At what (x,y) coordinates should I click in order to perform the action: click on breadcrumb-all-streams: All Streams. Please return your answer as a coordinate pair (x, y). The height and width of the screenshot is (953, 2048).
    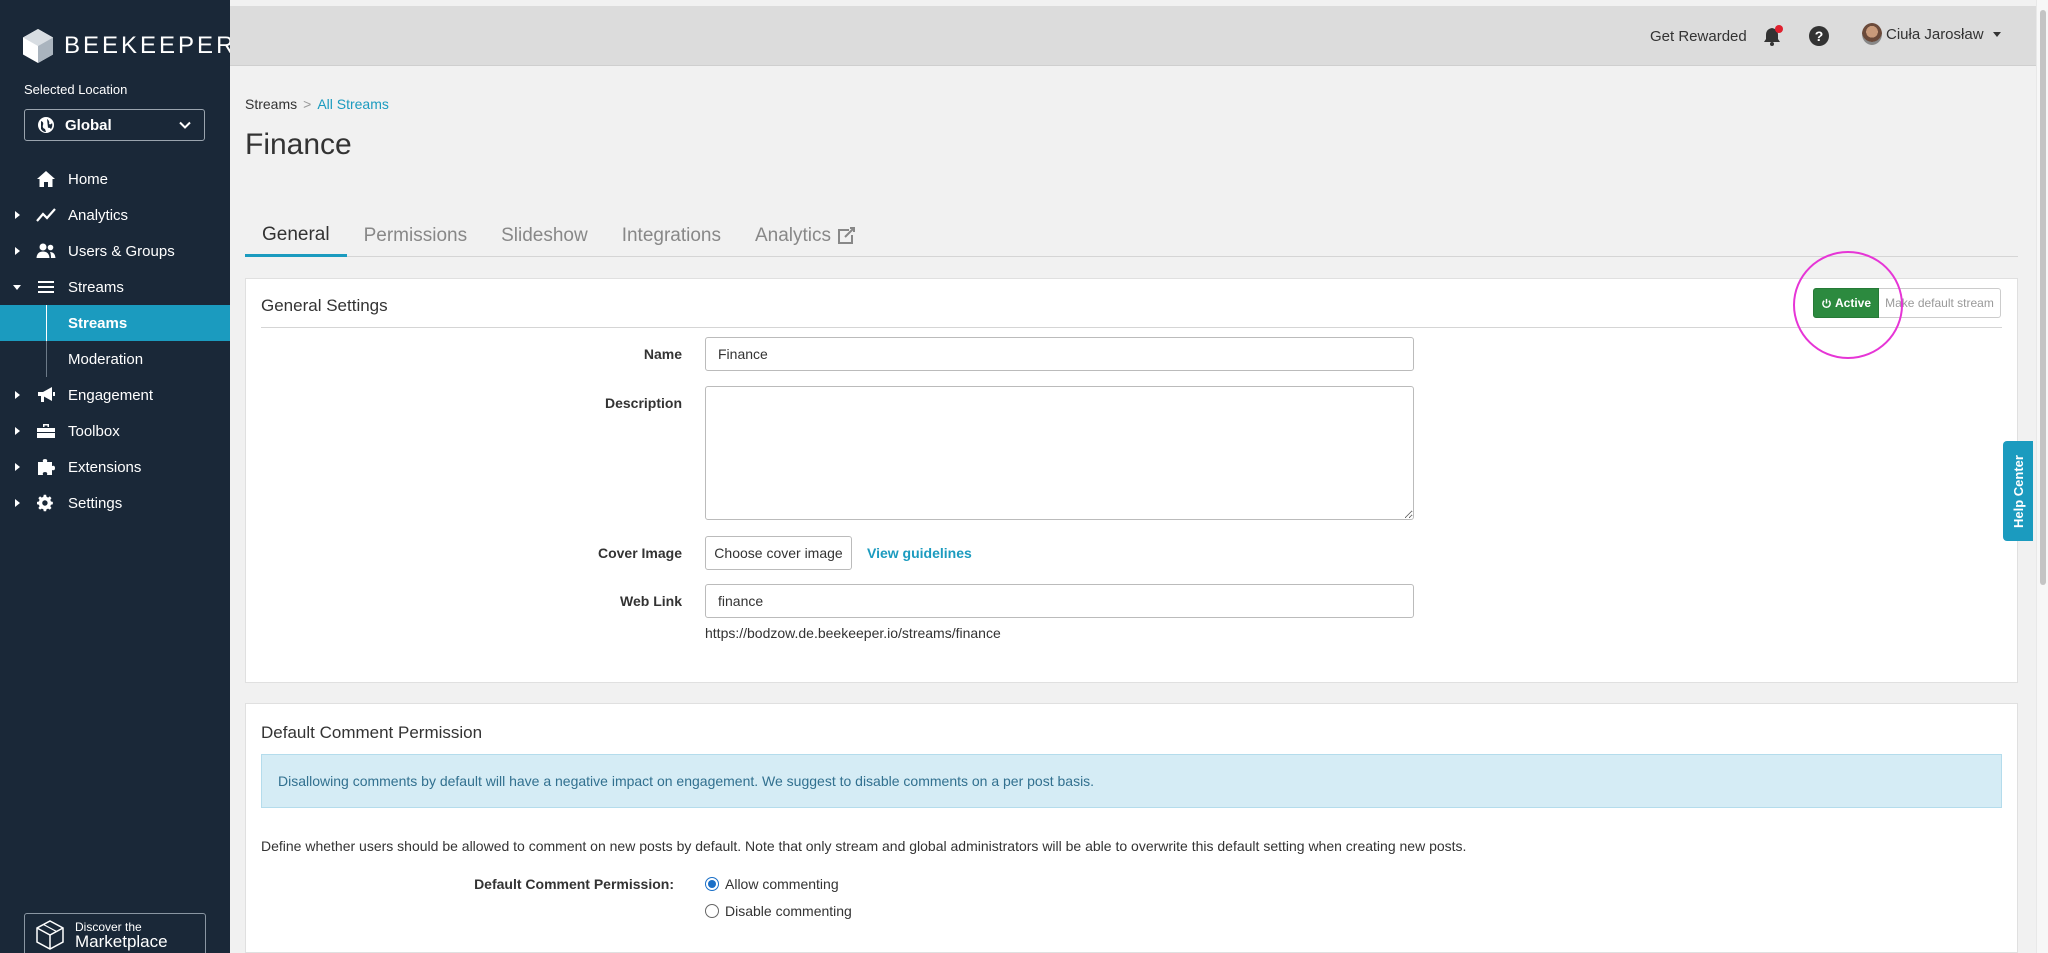
    Looking at the image, I should click on (353, 104).